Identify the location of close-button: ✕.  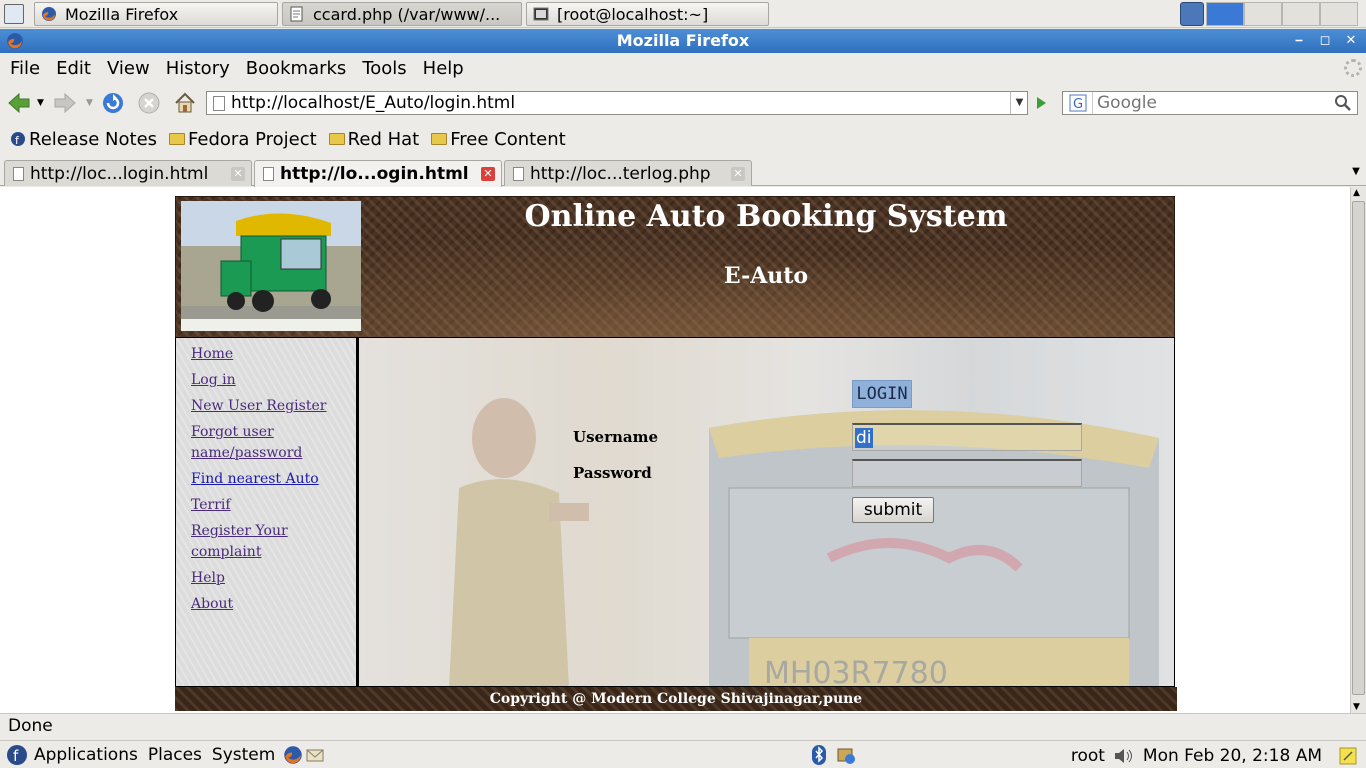
(1351, 41).